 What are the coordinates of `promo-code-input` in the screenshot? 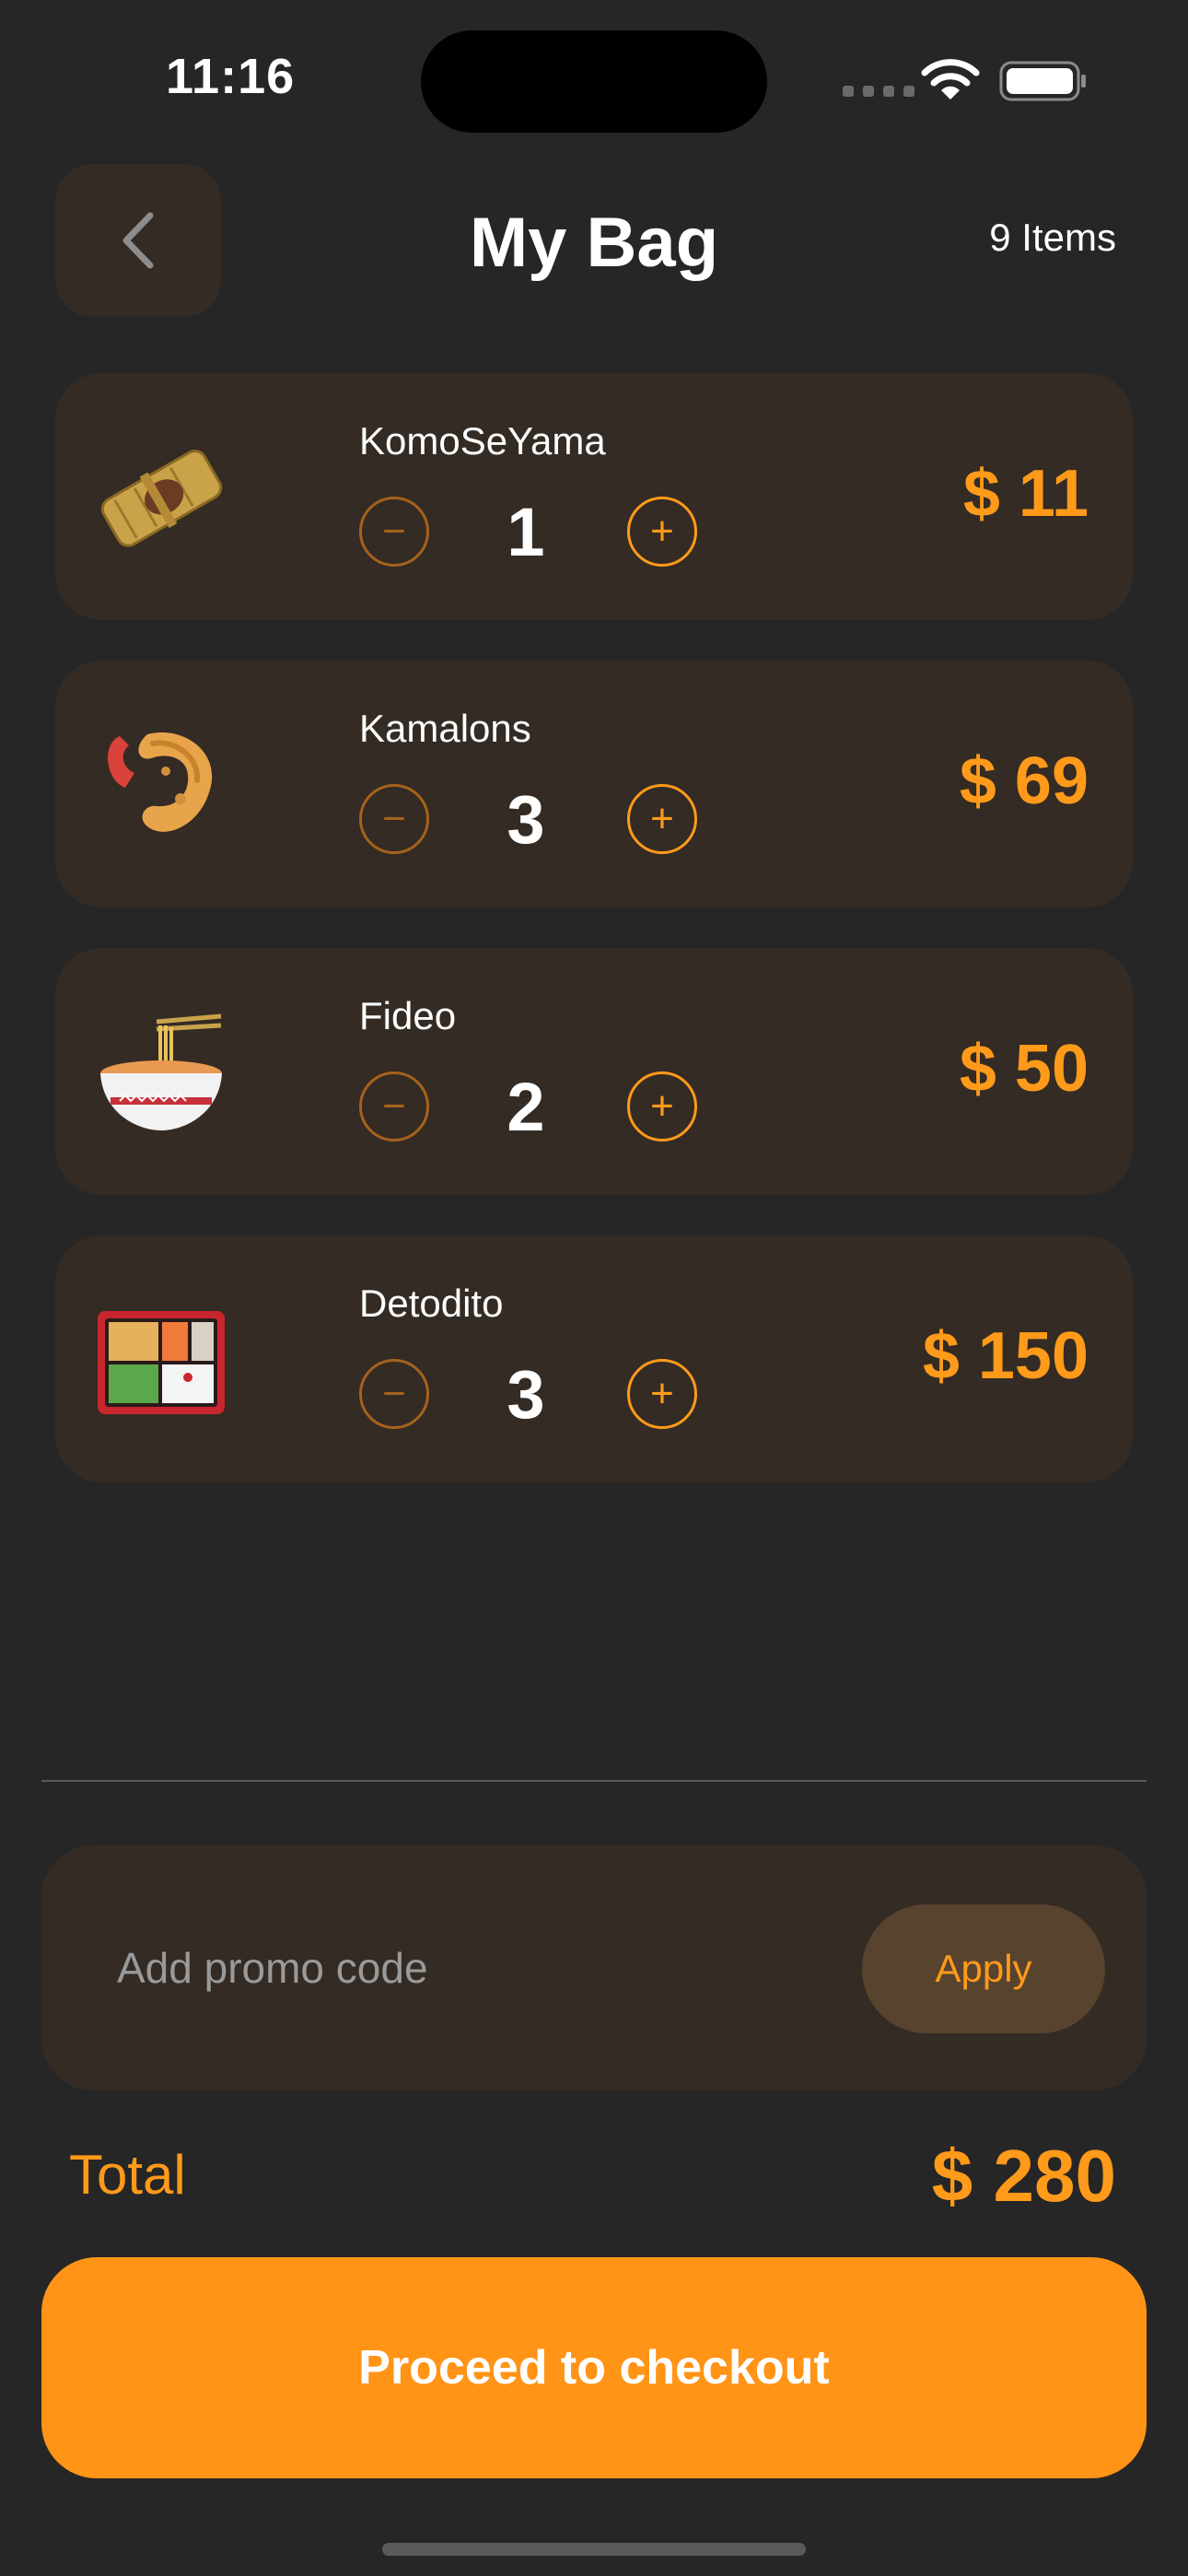 It's located at (446, 1967).